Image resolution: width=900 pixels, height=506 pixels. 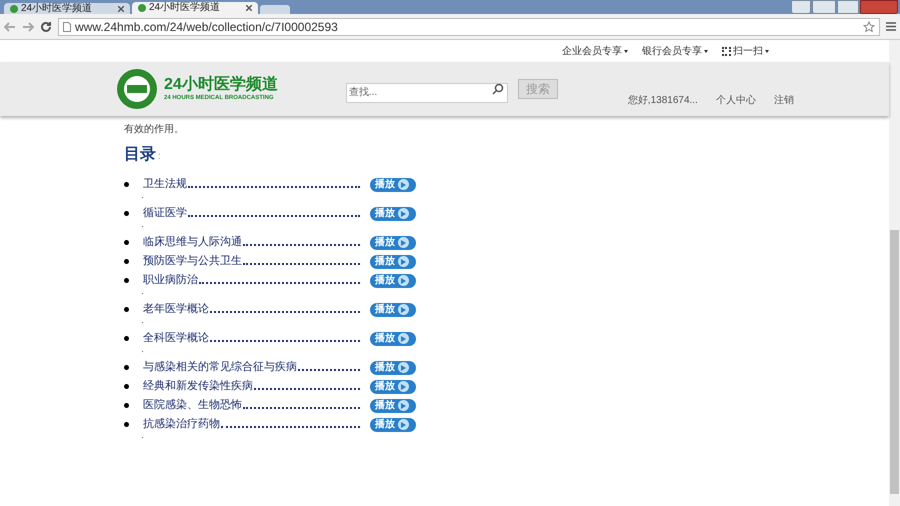 I want to click on back-icon, so click(x=10, y=27).